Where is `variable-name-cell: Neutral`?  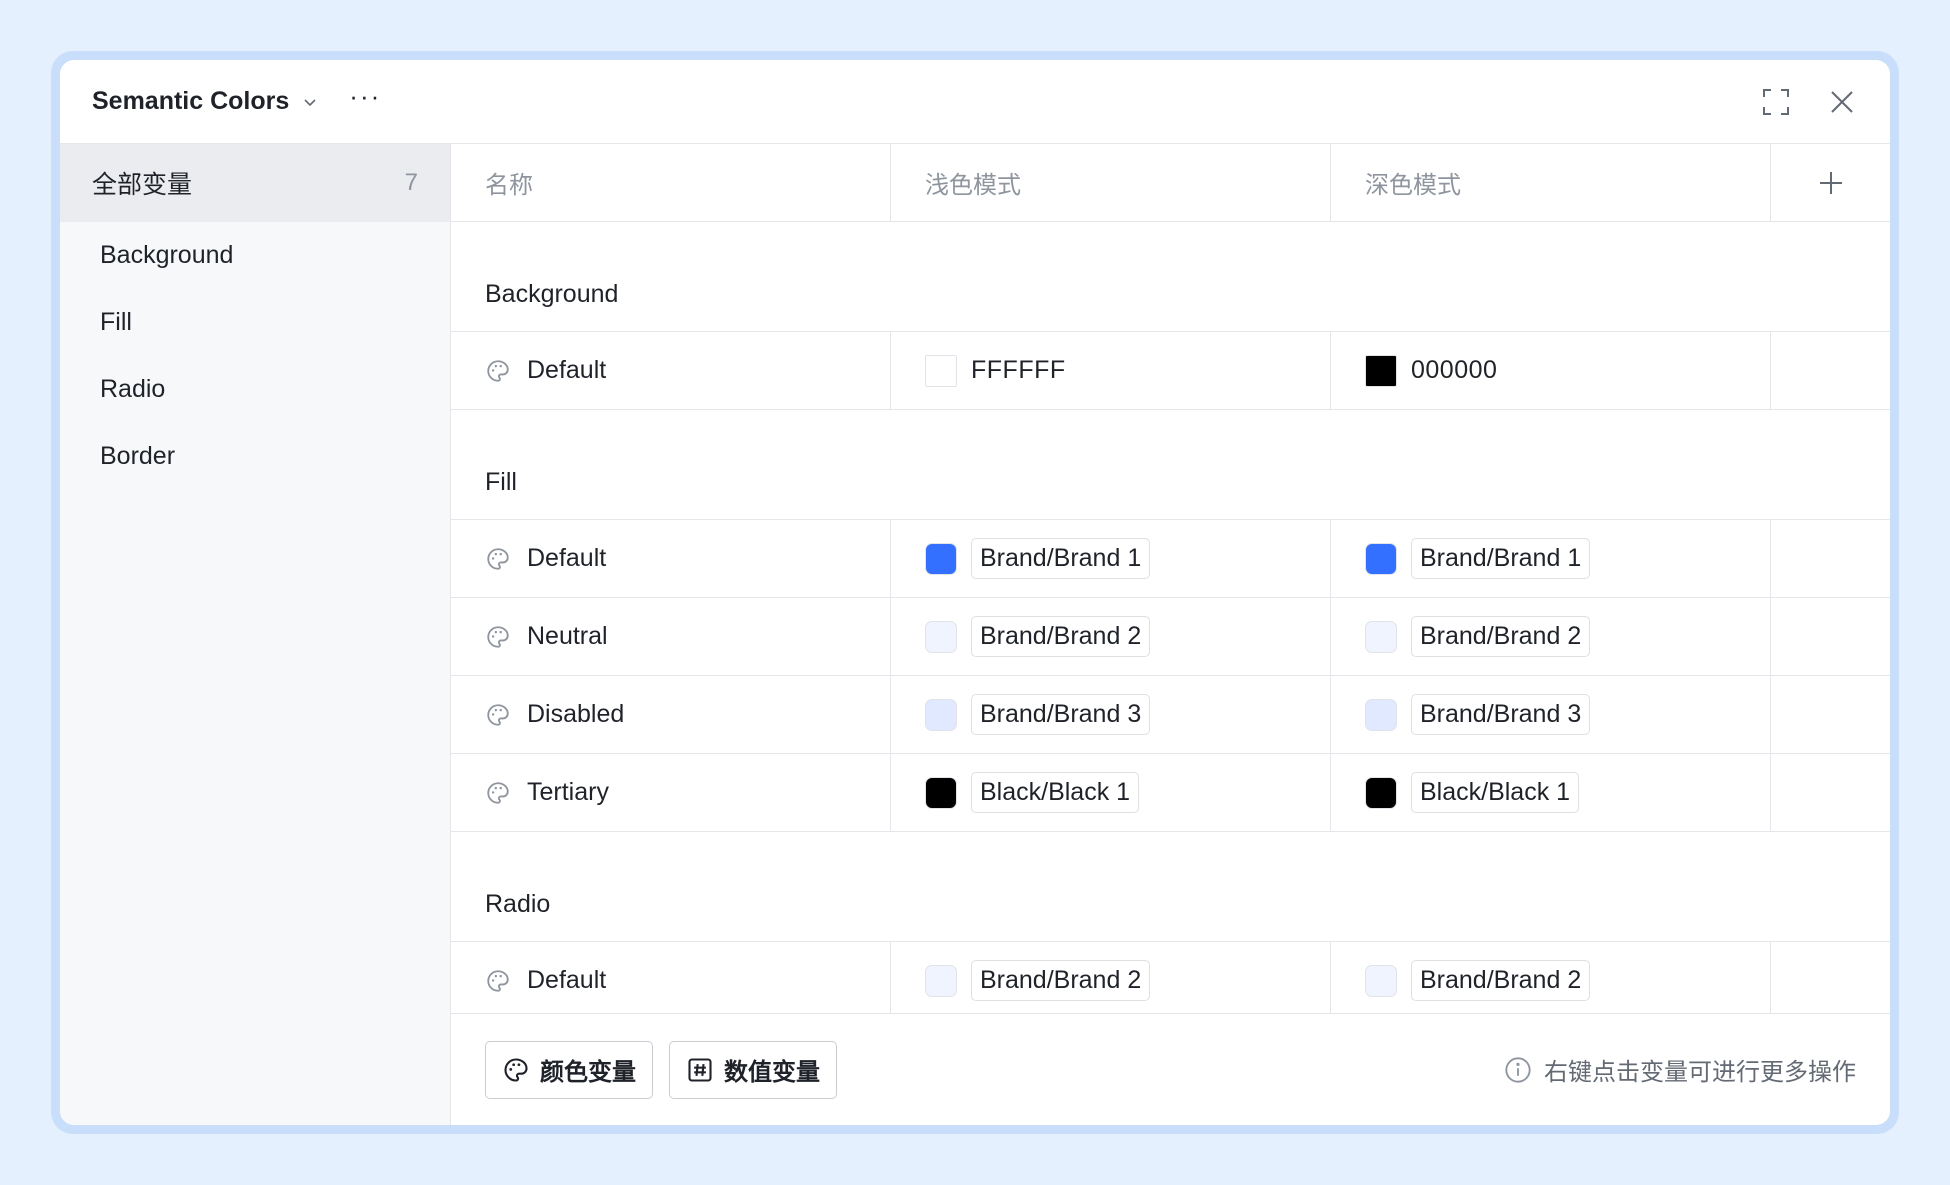 variable-name-cell: Neutral is located at coordinates (671, 636).